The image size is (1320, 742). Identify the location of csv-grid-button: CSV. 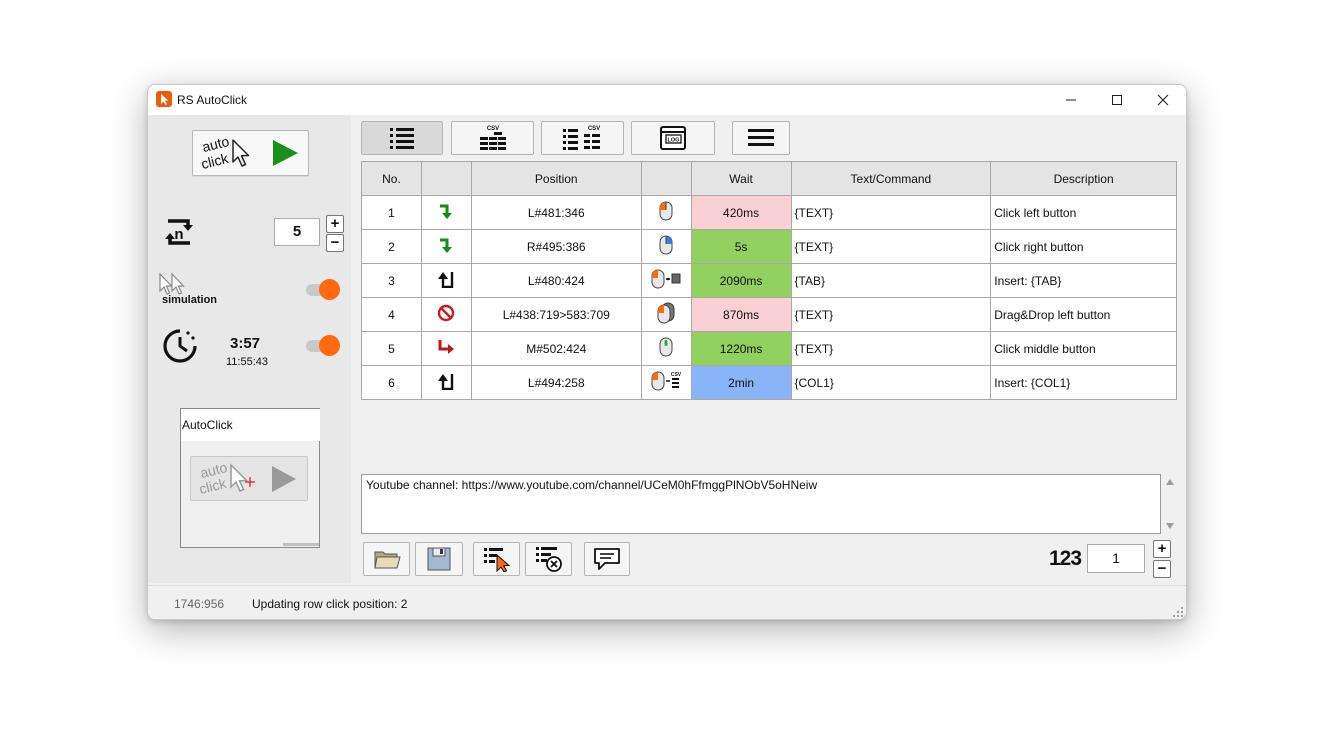
(492, 138).